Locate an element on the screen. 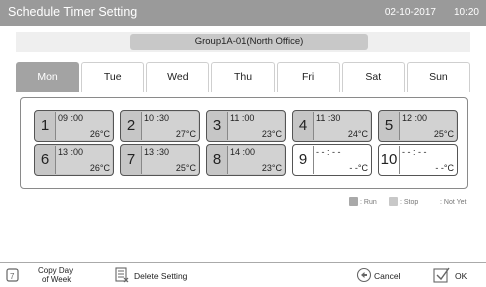 Image resolution: width=486 pixels, height=287 pixels. slot-time: 09 :00 is located at coordinates (71, 118).